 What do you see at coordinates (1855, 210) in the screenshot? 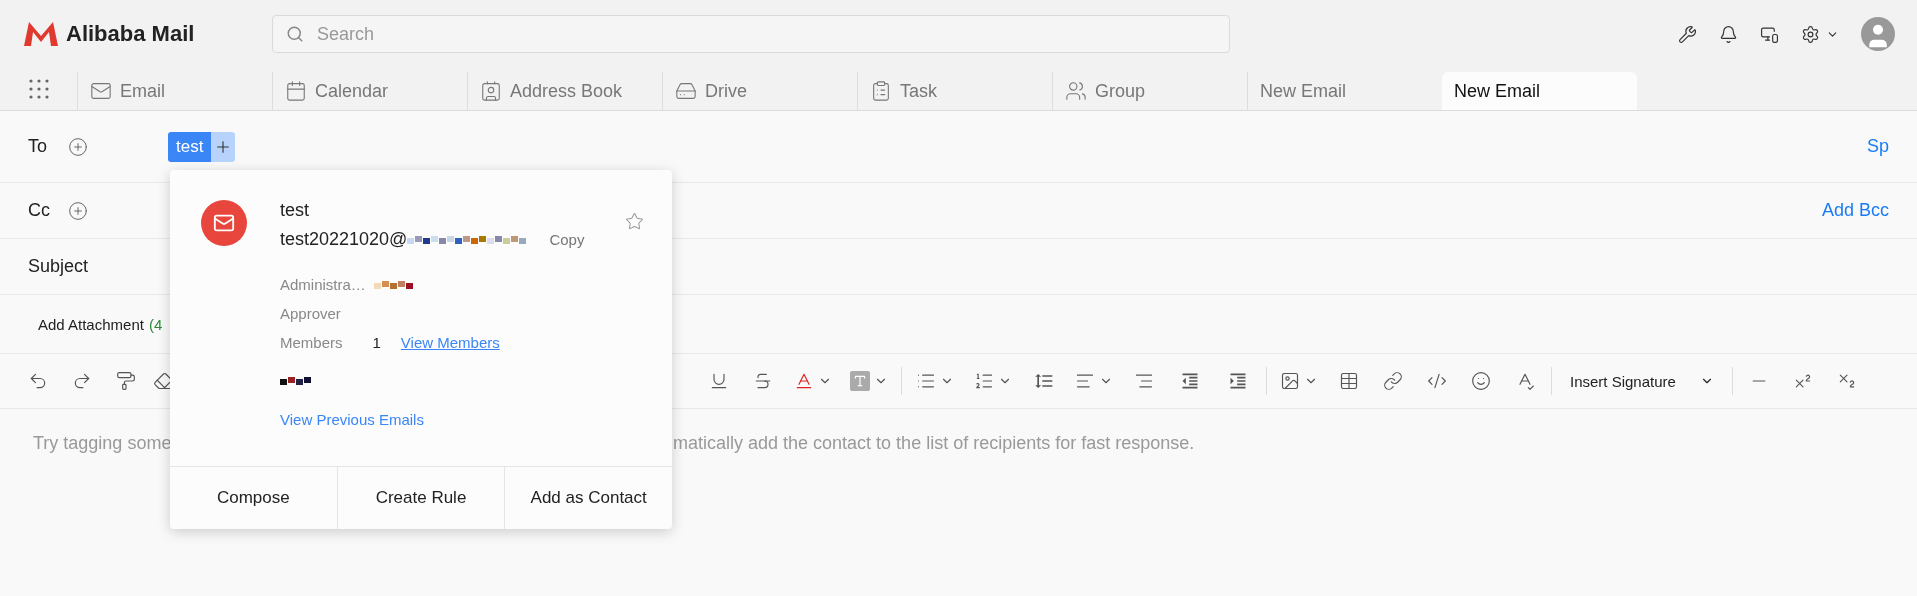
I see `add-bcc-link: Add Bcc` at bounding box center [1855, 210].